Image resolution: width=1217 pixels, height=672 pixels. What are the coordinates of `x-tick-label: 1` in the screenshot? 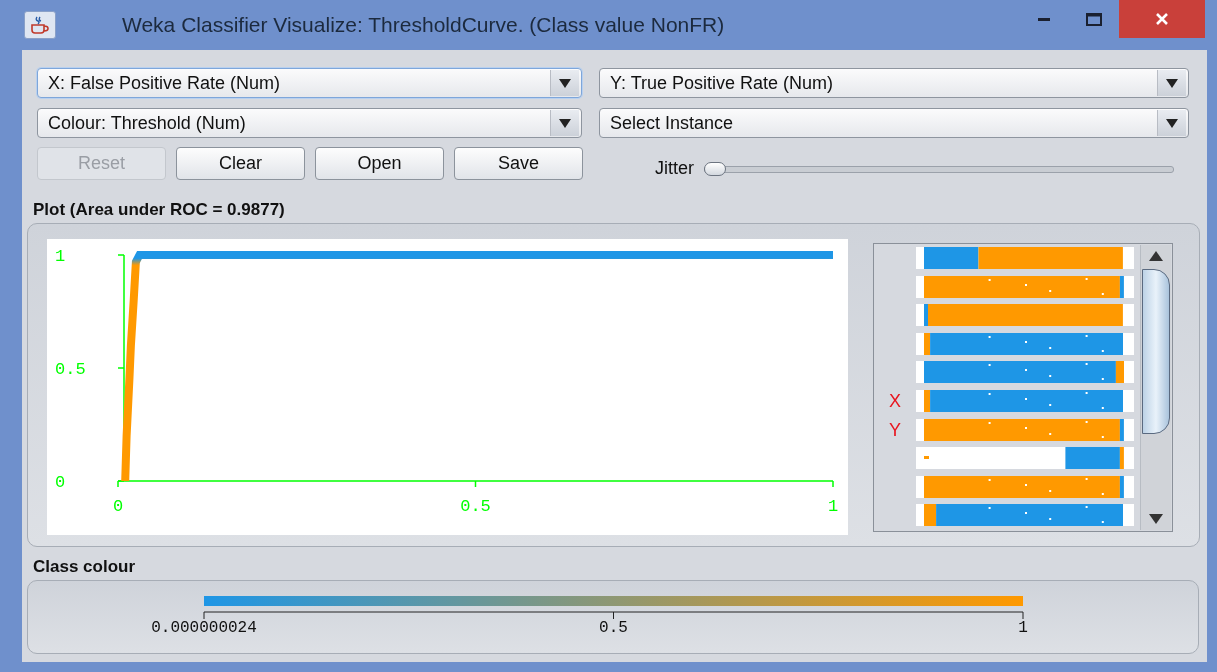 It's located at (833, 506).